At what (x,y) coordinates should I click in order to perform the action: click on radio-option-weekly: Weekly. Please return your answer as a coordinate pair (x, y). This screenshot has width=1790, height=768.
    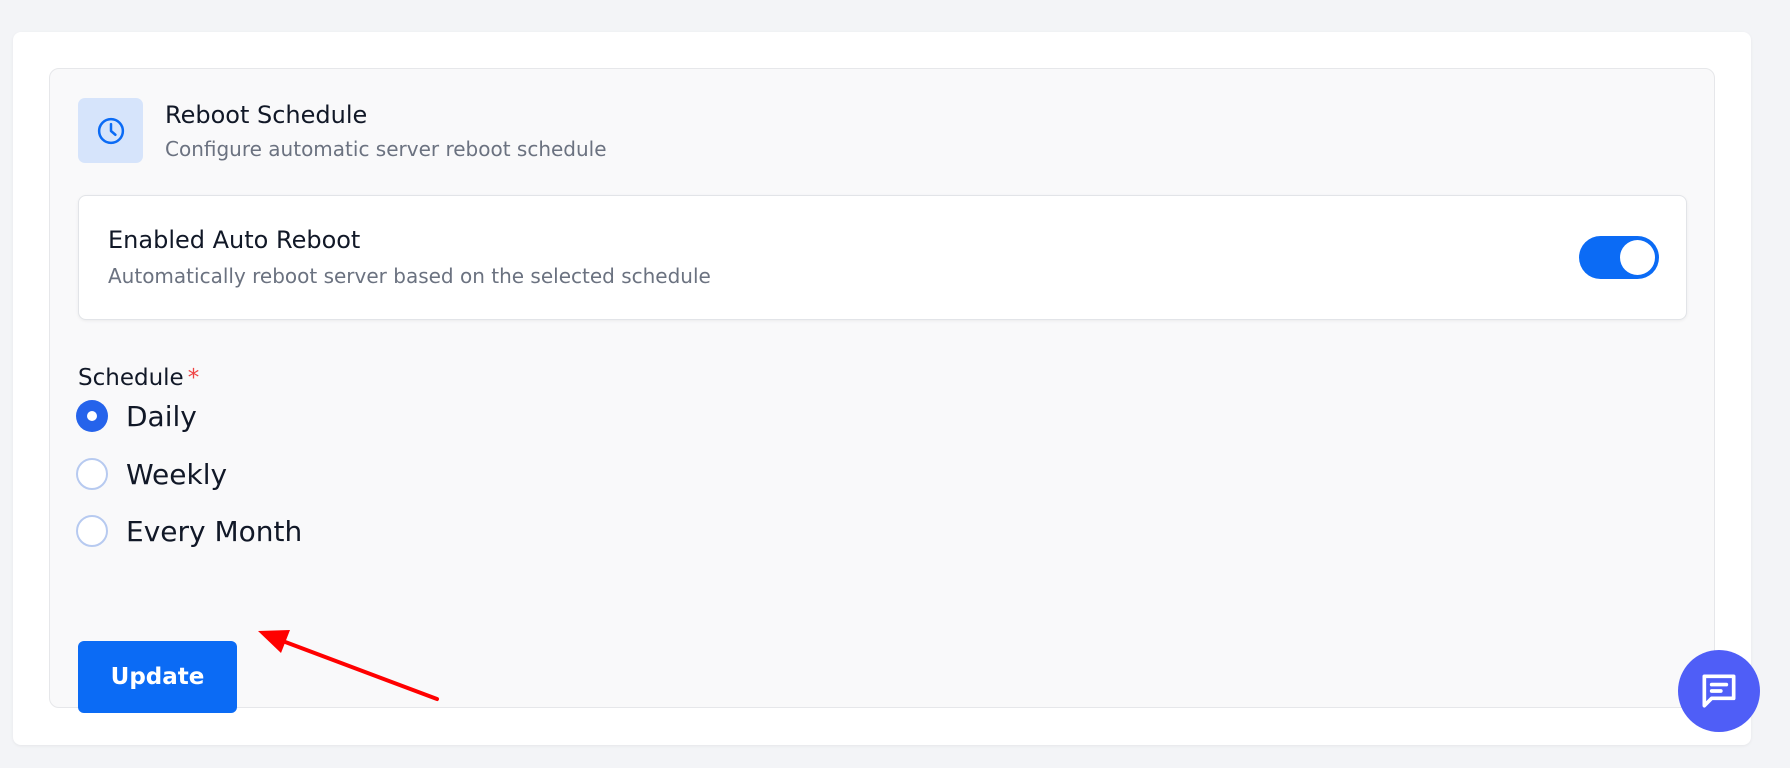
    Looking at the image, I should click on (151, 474).